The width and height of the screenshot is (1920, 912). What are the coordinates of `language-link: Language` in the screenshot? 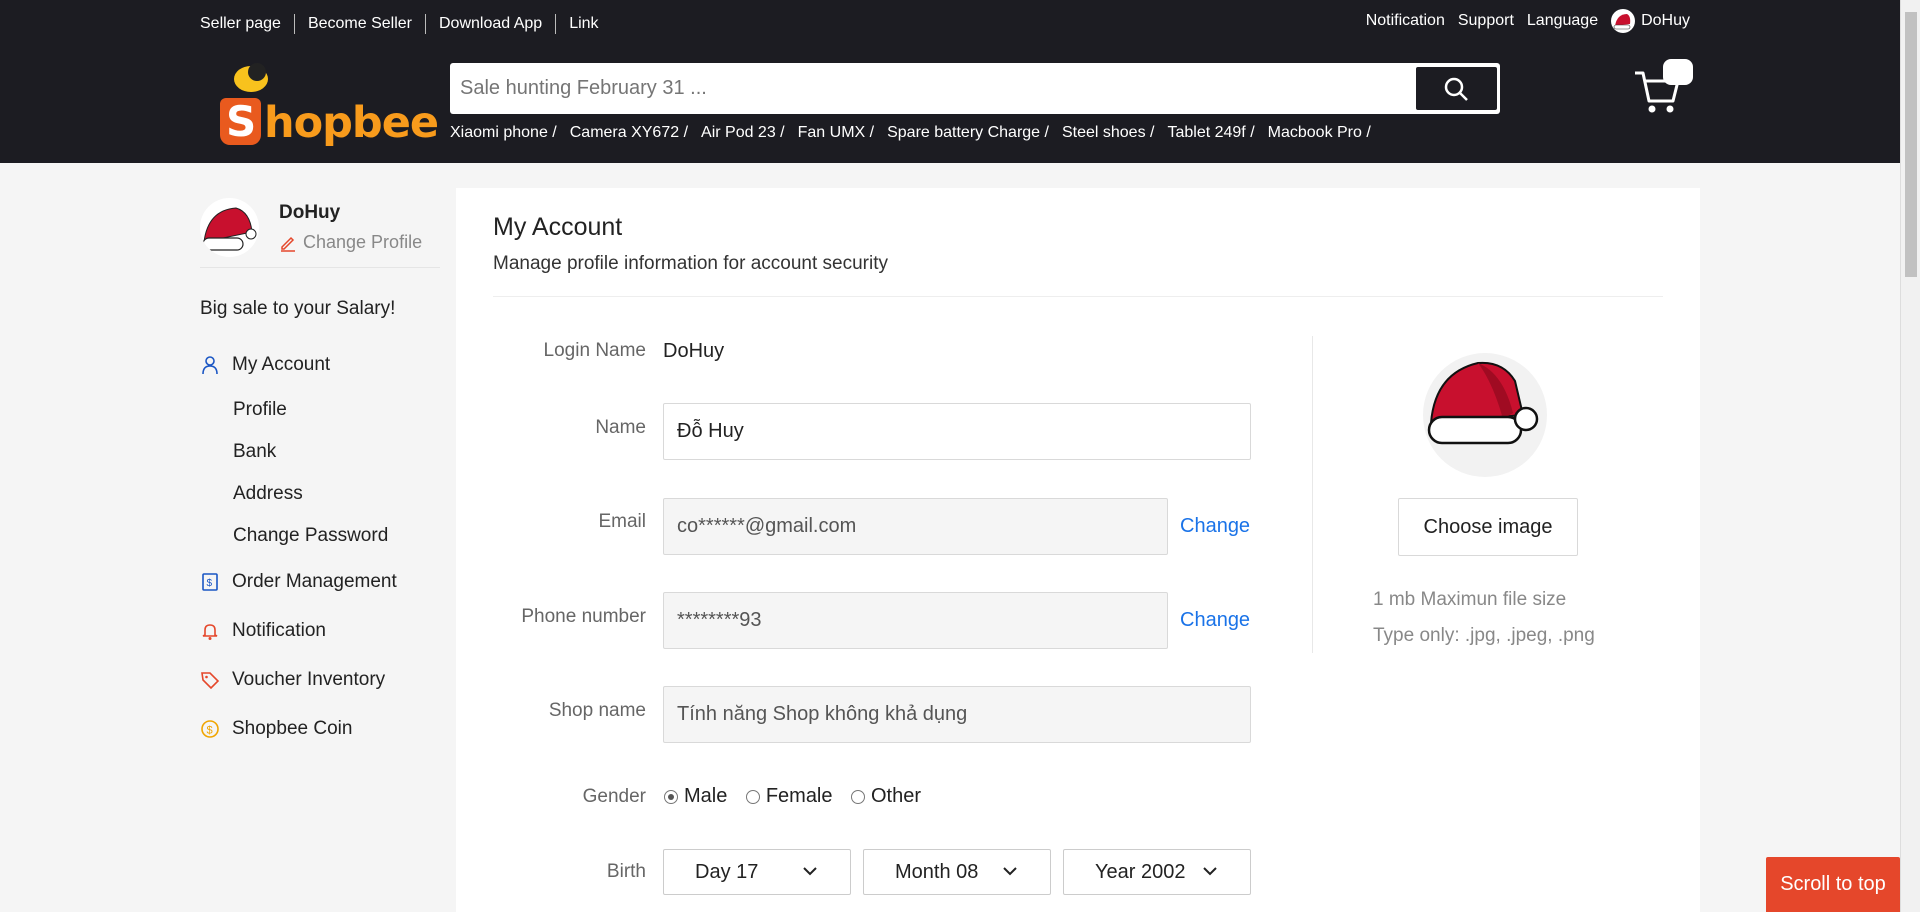 It's located at (1562, 21).